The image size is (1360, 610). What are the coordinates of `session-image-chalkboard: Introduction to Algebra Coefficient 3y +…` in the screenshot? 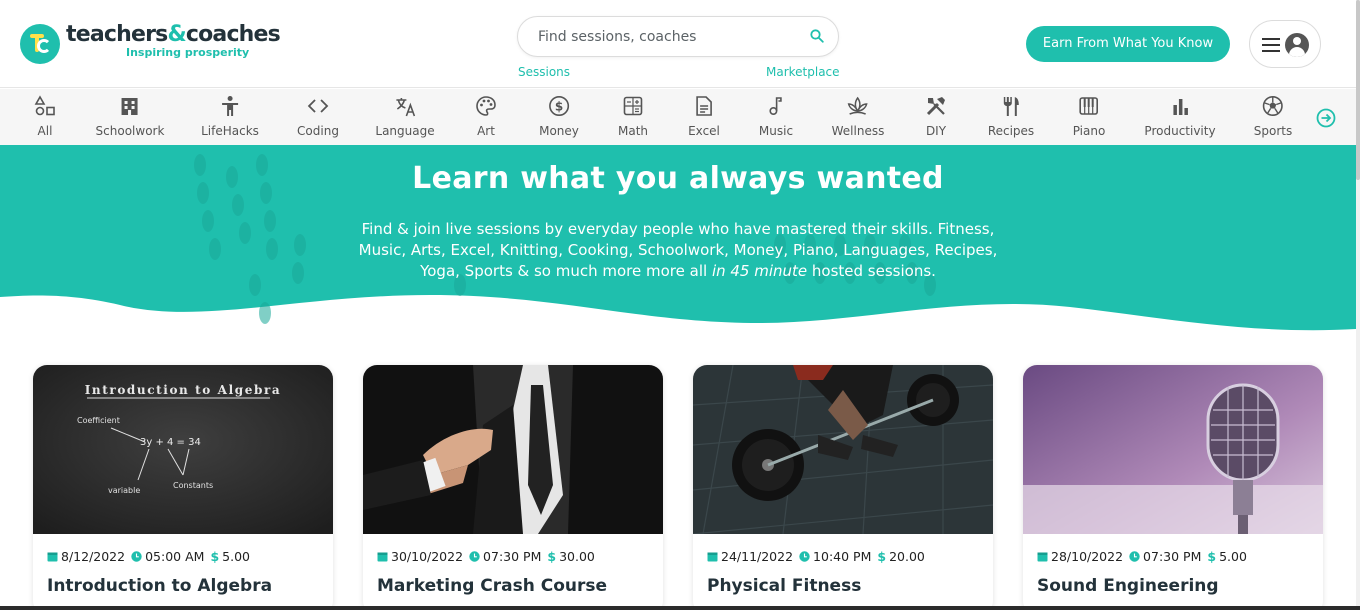 It's located at (183, 449).